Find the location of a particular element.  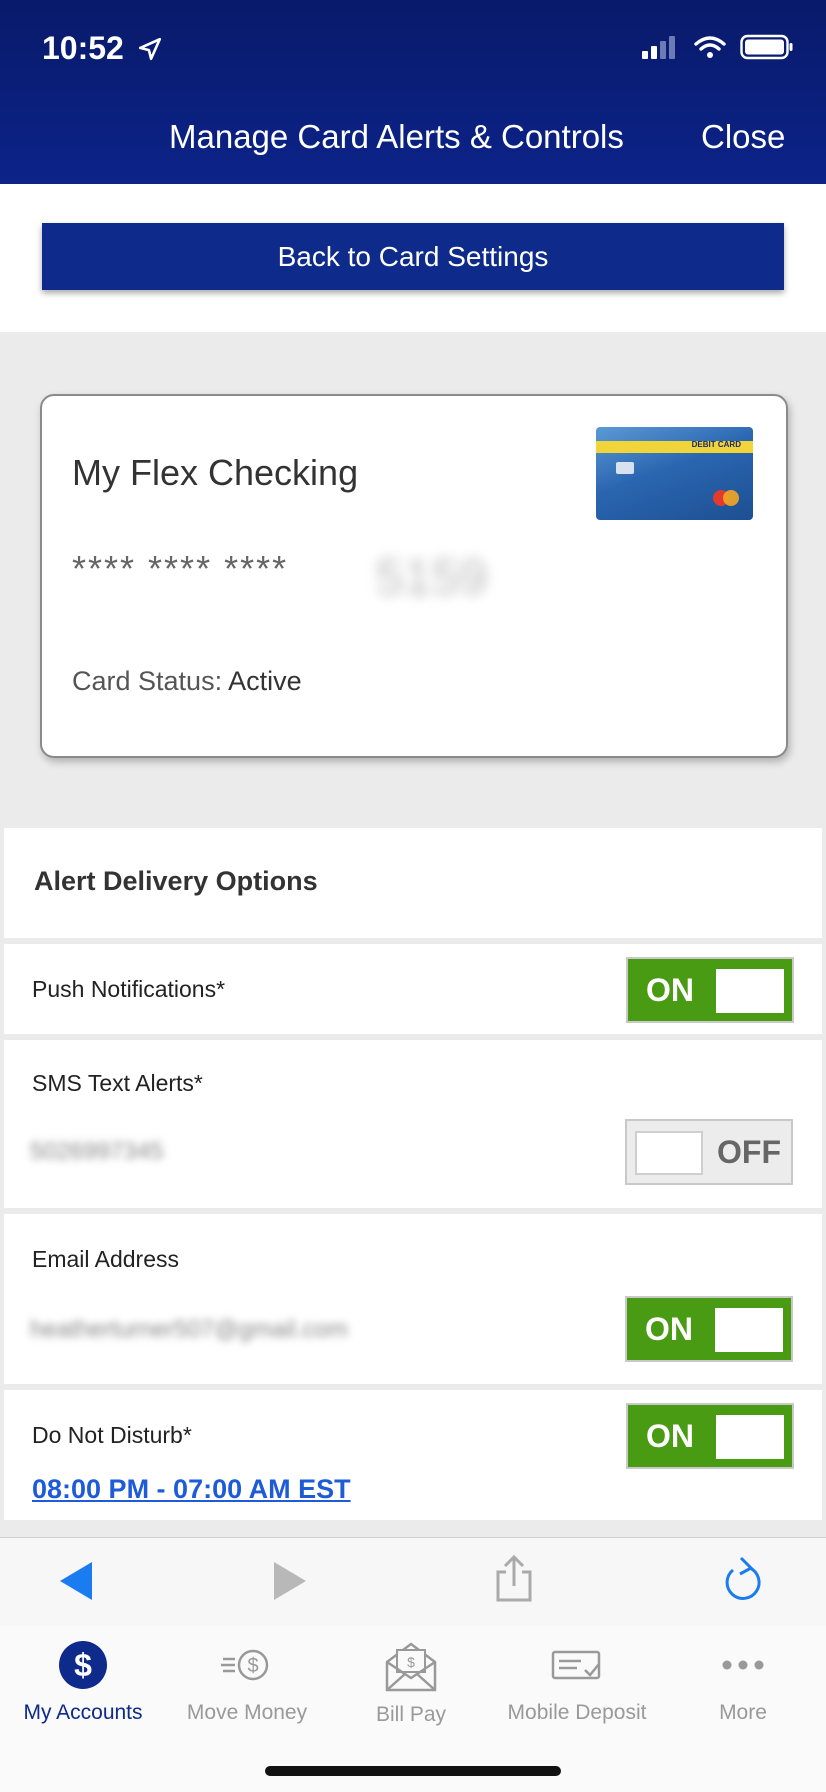

tab-label: Bill Pay is located at coordinates (411, 1714).